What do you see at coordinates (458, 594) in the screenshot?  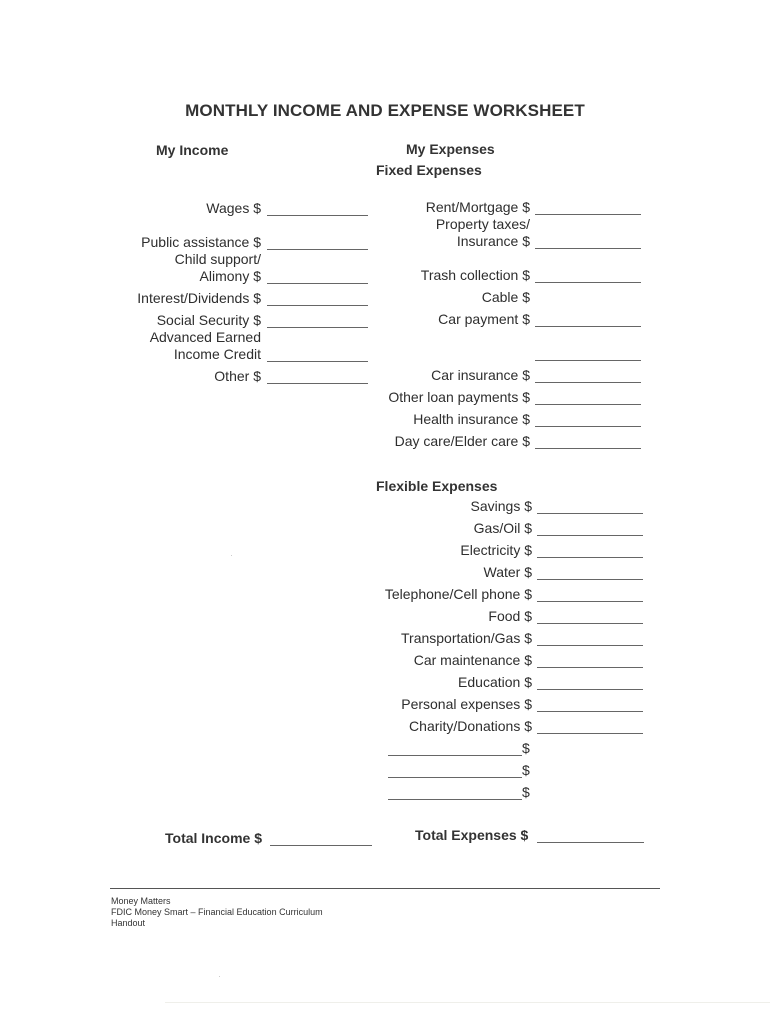 I see `flex-label-telephone-cell-phone: Telephone/Cell phone $` at bounding box center [458, 594].